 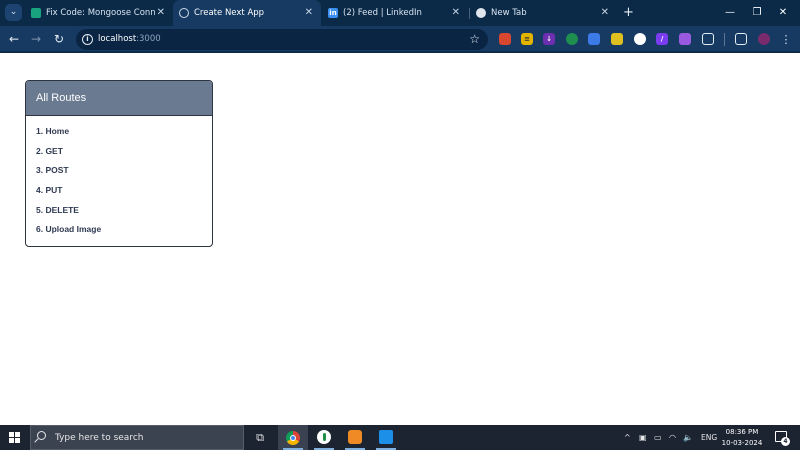 I want to click on extension-blue-icon, so click(x=594, y=39).